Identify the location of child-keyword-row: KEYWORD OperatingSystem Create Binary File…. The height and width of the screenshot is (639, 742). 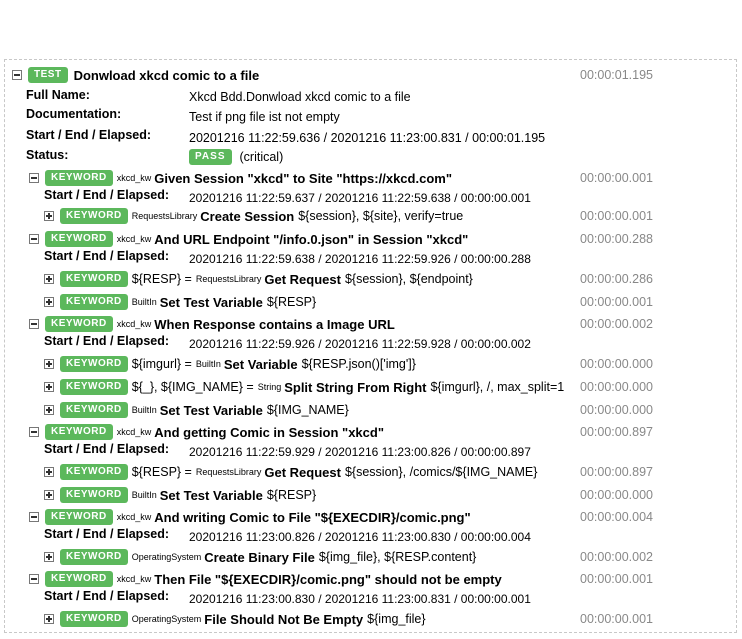
(260, 557).